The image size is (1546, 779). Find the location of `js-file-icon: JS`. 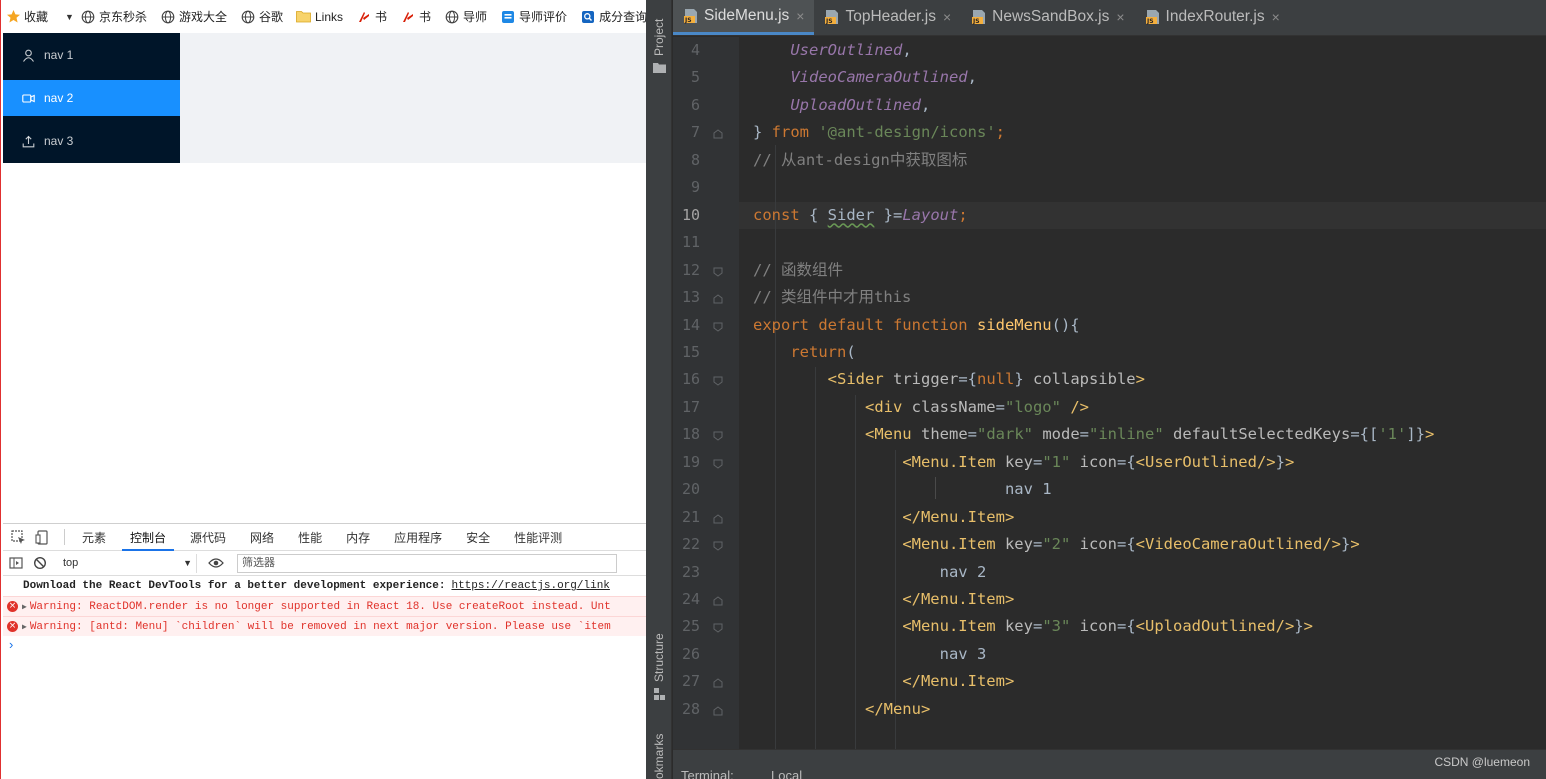

js-file-icon: JS is located at coordinates (832, 17).